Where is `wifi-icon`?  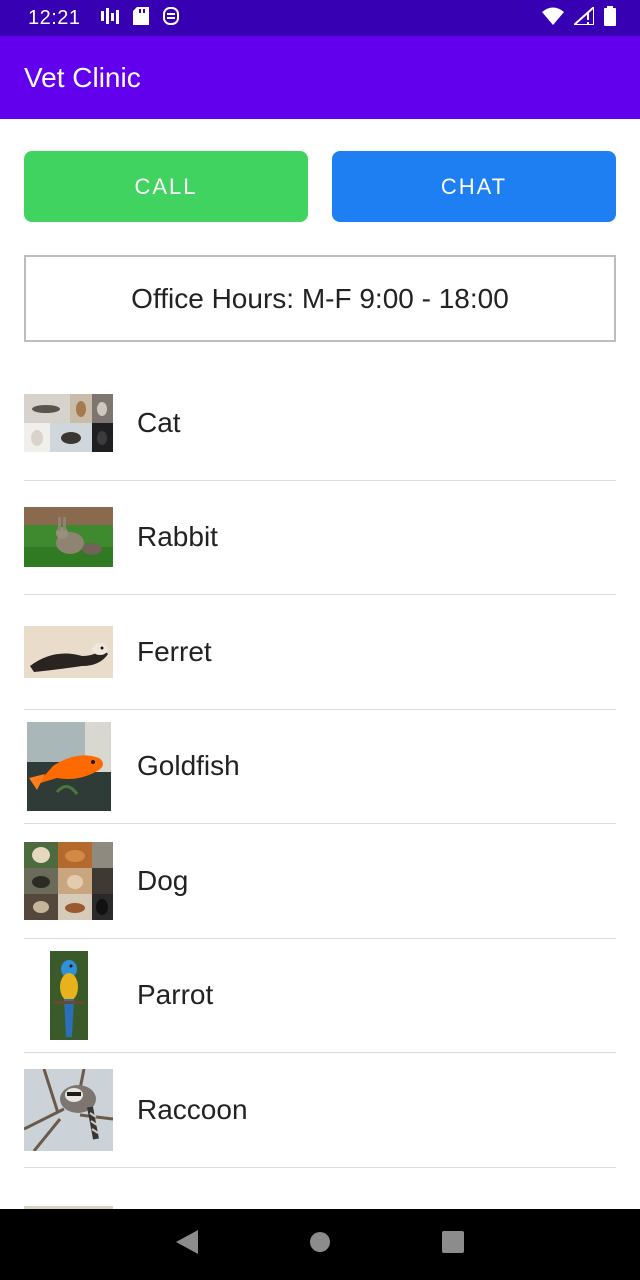 wifi-icon is located at coordinates (553, 18).